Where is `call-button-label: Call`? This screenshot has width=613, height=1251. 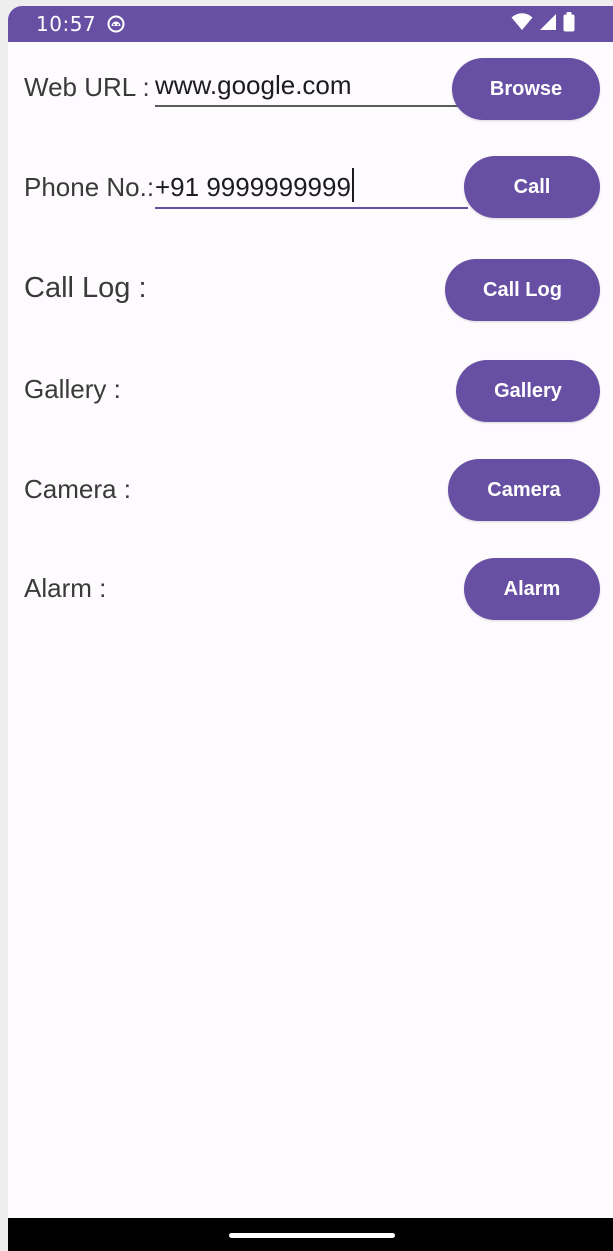
call-button-label: Call is located at coordinates (532, 186).